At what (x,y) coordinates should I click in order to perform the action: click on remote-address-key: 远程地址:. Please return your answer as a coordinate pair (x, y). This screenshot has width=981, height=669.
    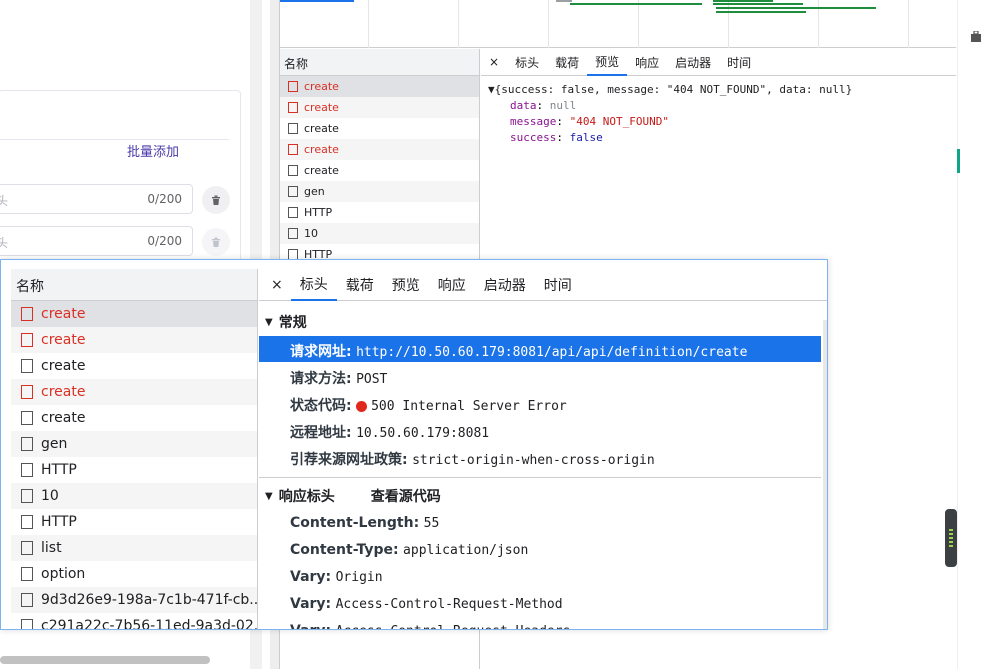
    Looking at the image, I should click on (321, 433).